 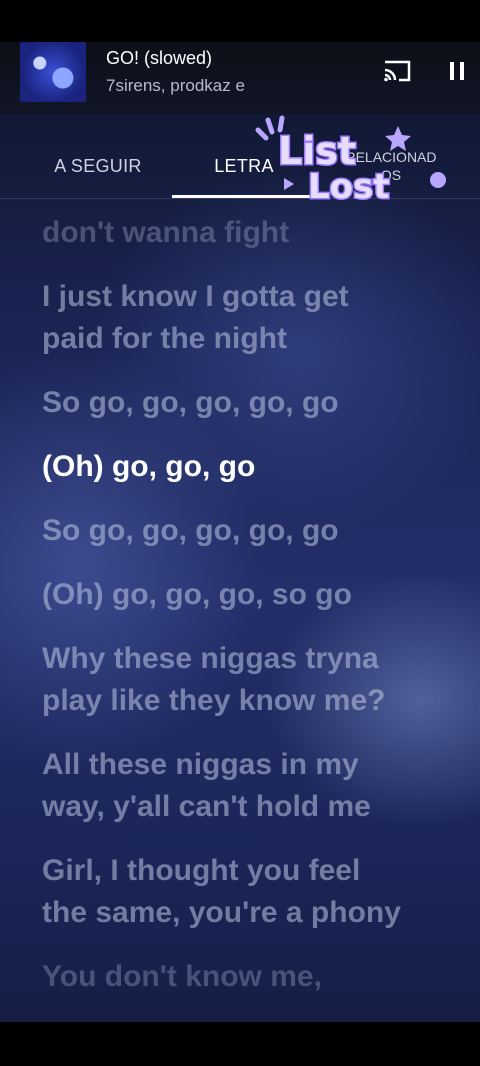 What do you see at coordinates (252, 233) in the screenshot?
I see `lyric-line: don't wanna fight` at bounding box center [252, 233].